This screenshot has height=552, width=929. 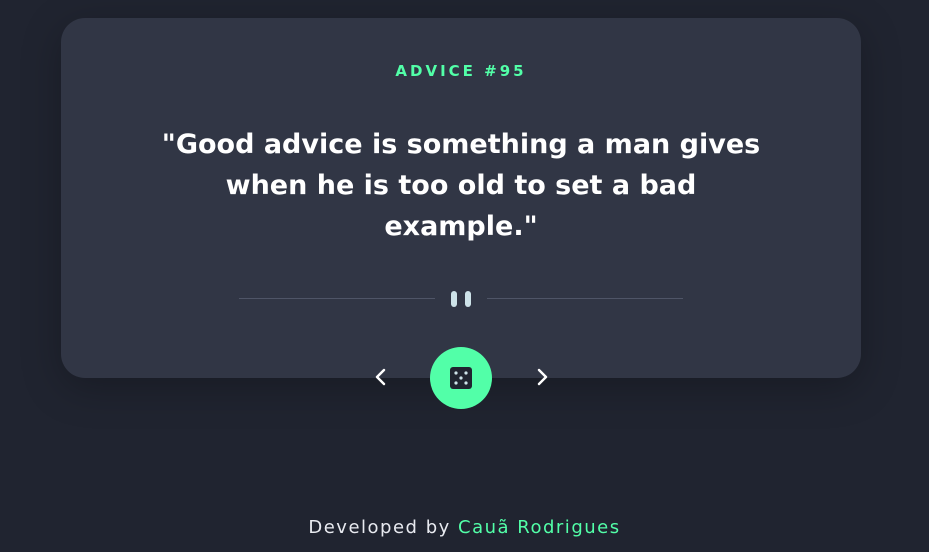 What do you see at coordinates (337, 298) in the screenshot?
I see `divider-line-left` at bounding box center [337, 298].